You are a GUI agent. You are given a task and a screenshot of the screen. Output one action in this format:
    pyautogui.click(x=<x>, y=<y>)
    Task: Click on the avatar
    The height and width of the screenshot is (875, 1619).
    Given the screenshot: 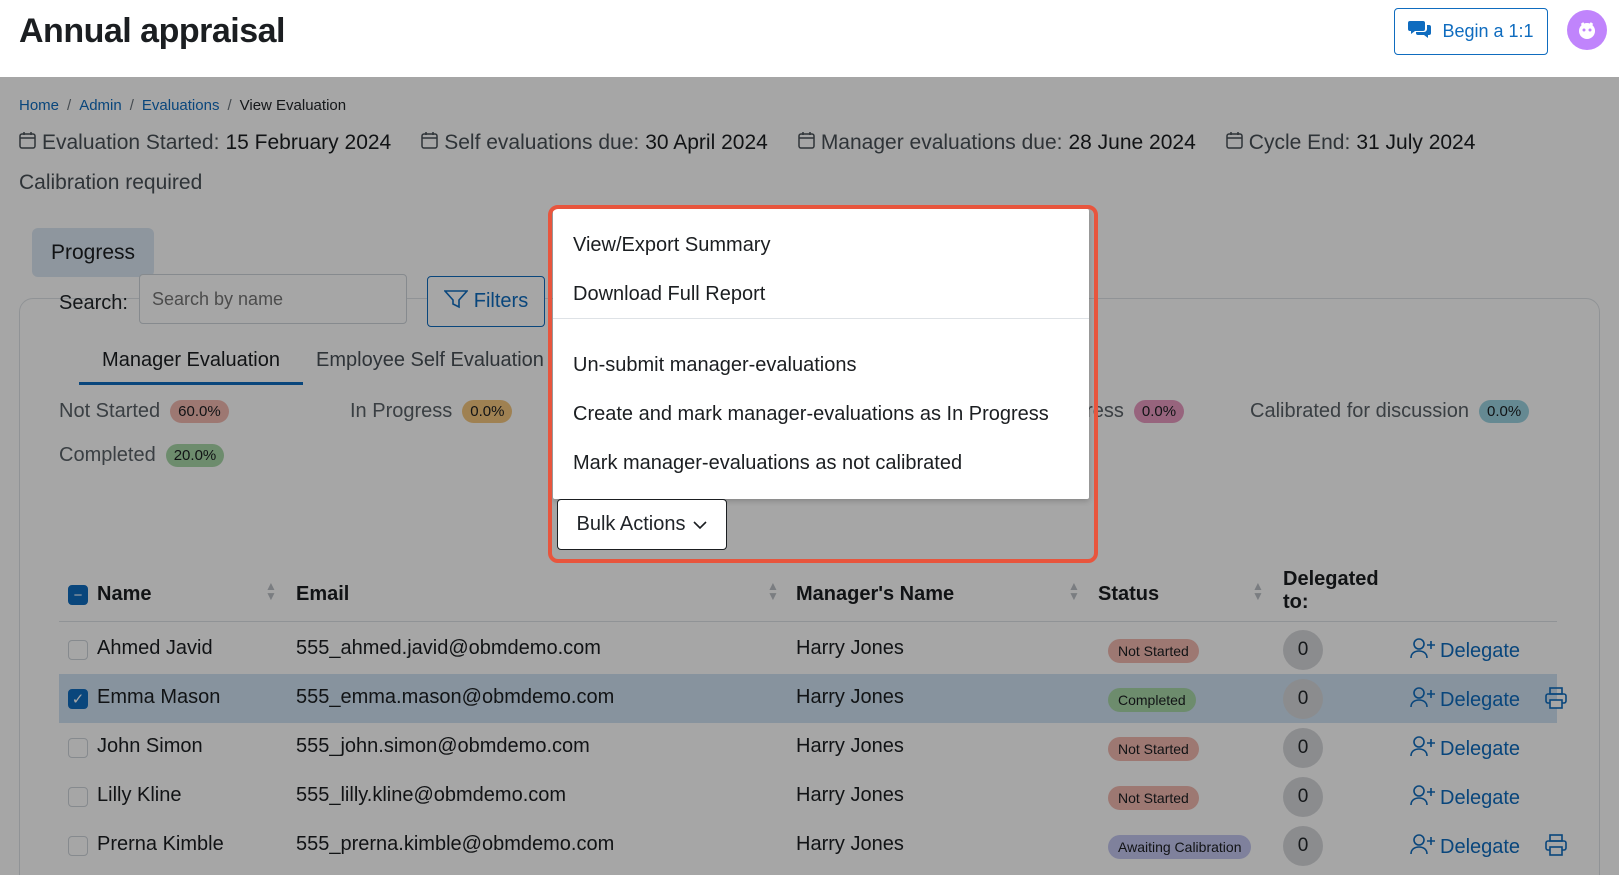 What is the action you would take?
    pyautogui.click(x=1587, y=30)
    